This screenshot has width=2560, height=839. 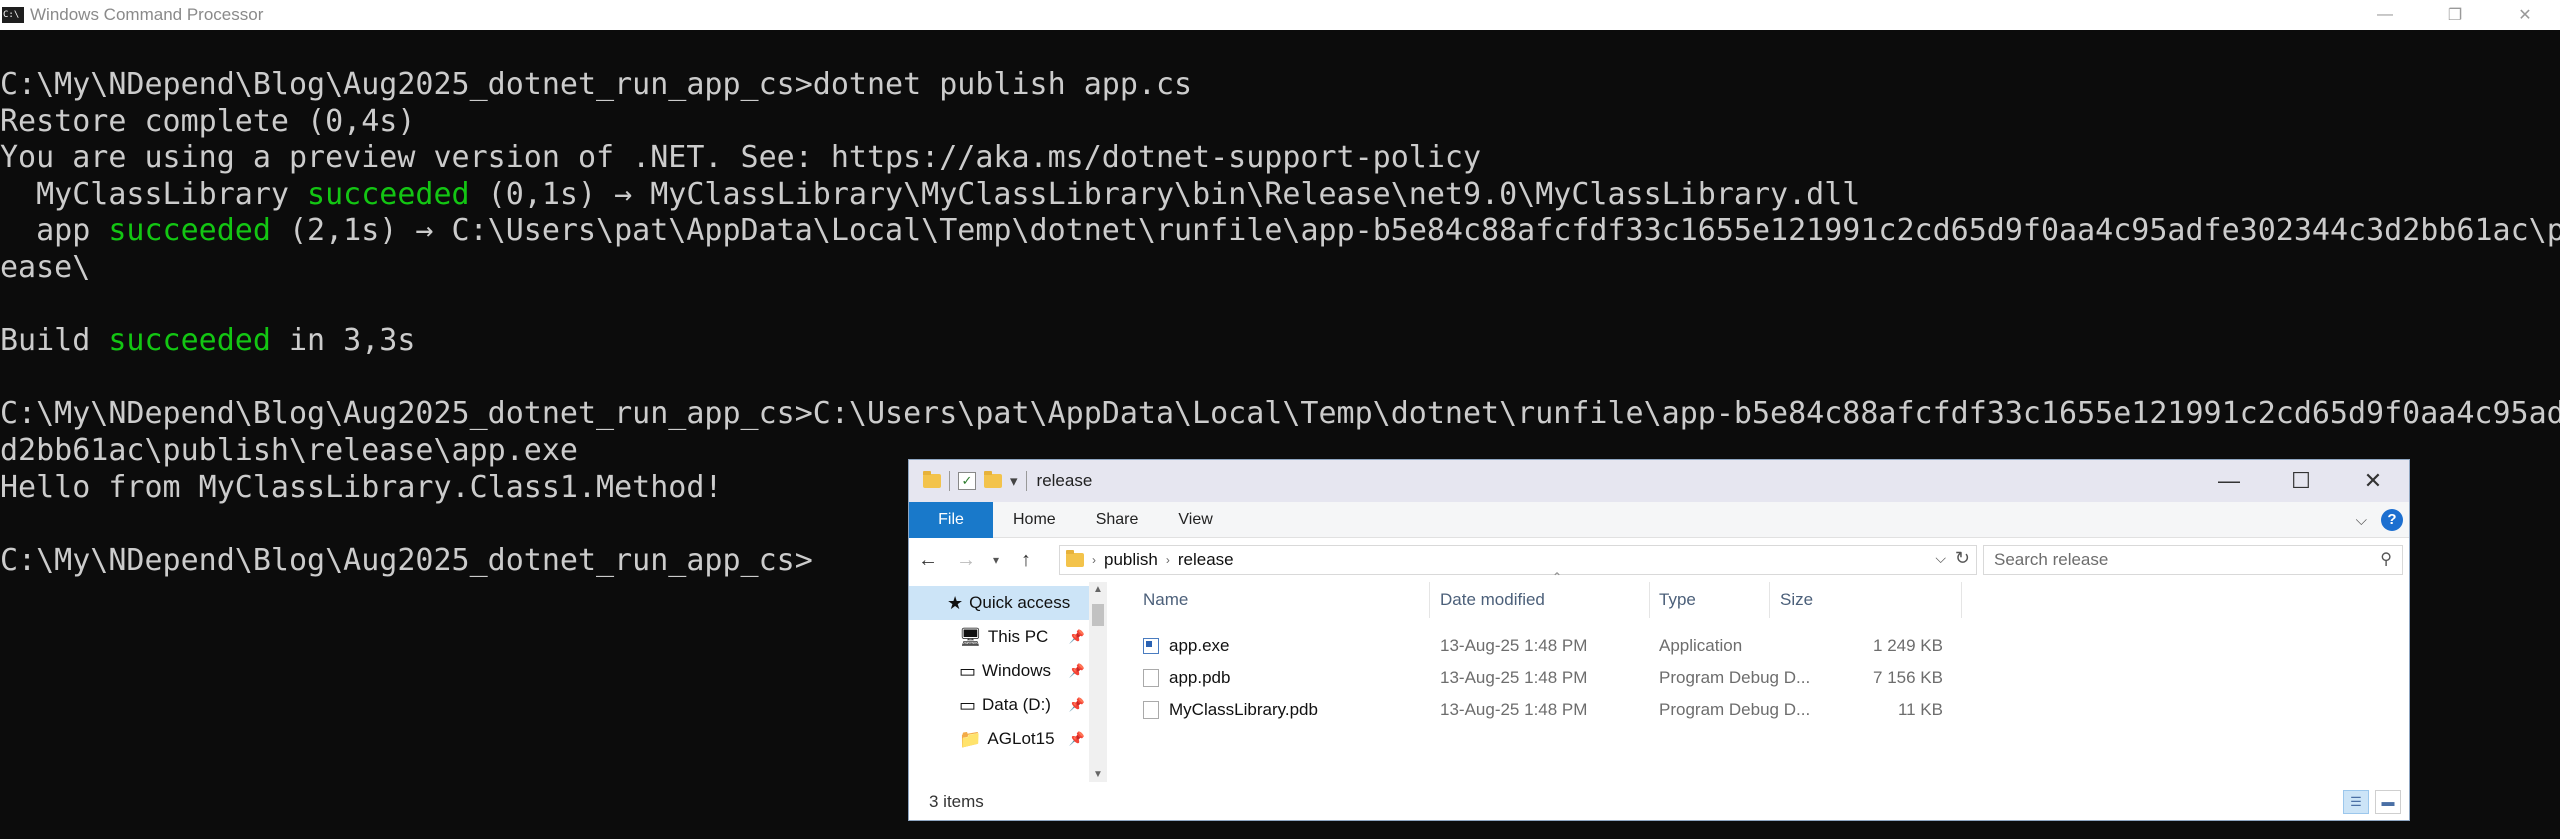 What do you see at coordinates (1020, 602) in the screenshot?
I see `nav-item-label: Quick access` at bounding box center [1020, 602].